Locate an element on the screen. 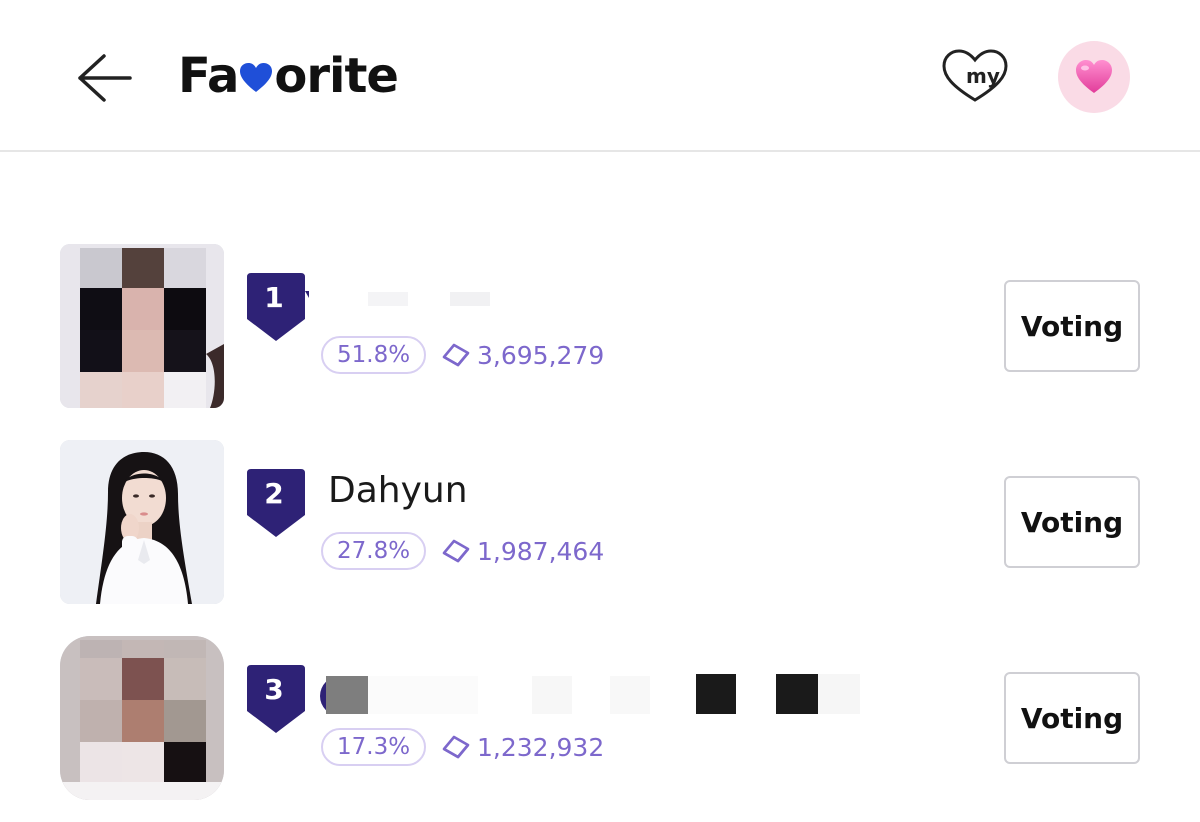  vote-count: 1,232,932 is located at coordinates (522, 747).